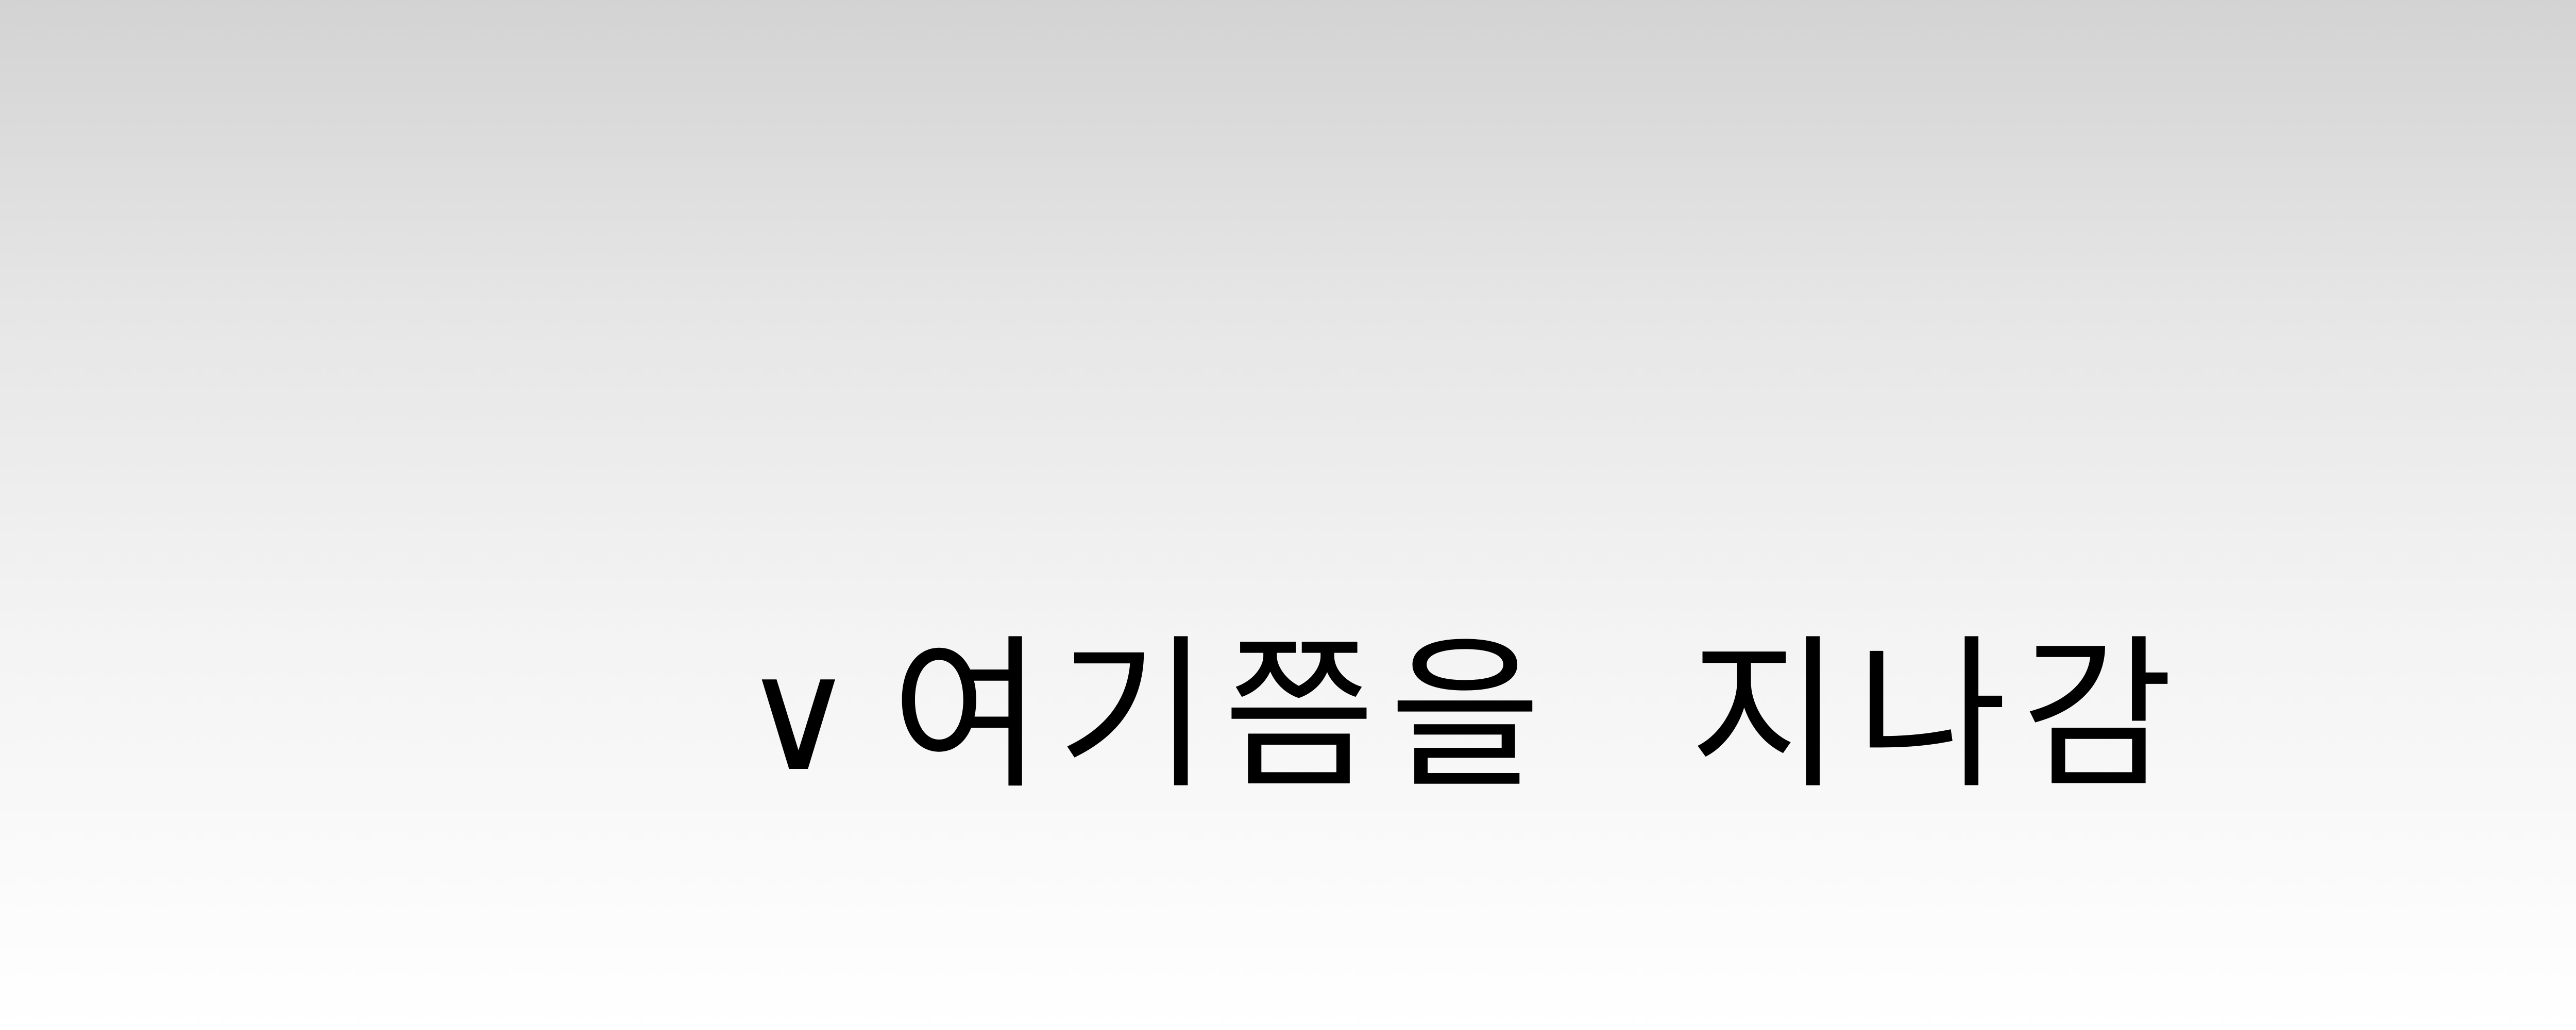 This screenshot has width=2576, height=1030. What do you see at coordinates (1223, 716) in the screenshot?
I see `caption-phrase-1: 여기쯤을` at bounding box center [1223, 716].